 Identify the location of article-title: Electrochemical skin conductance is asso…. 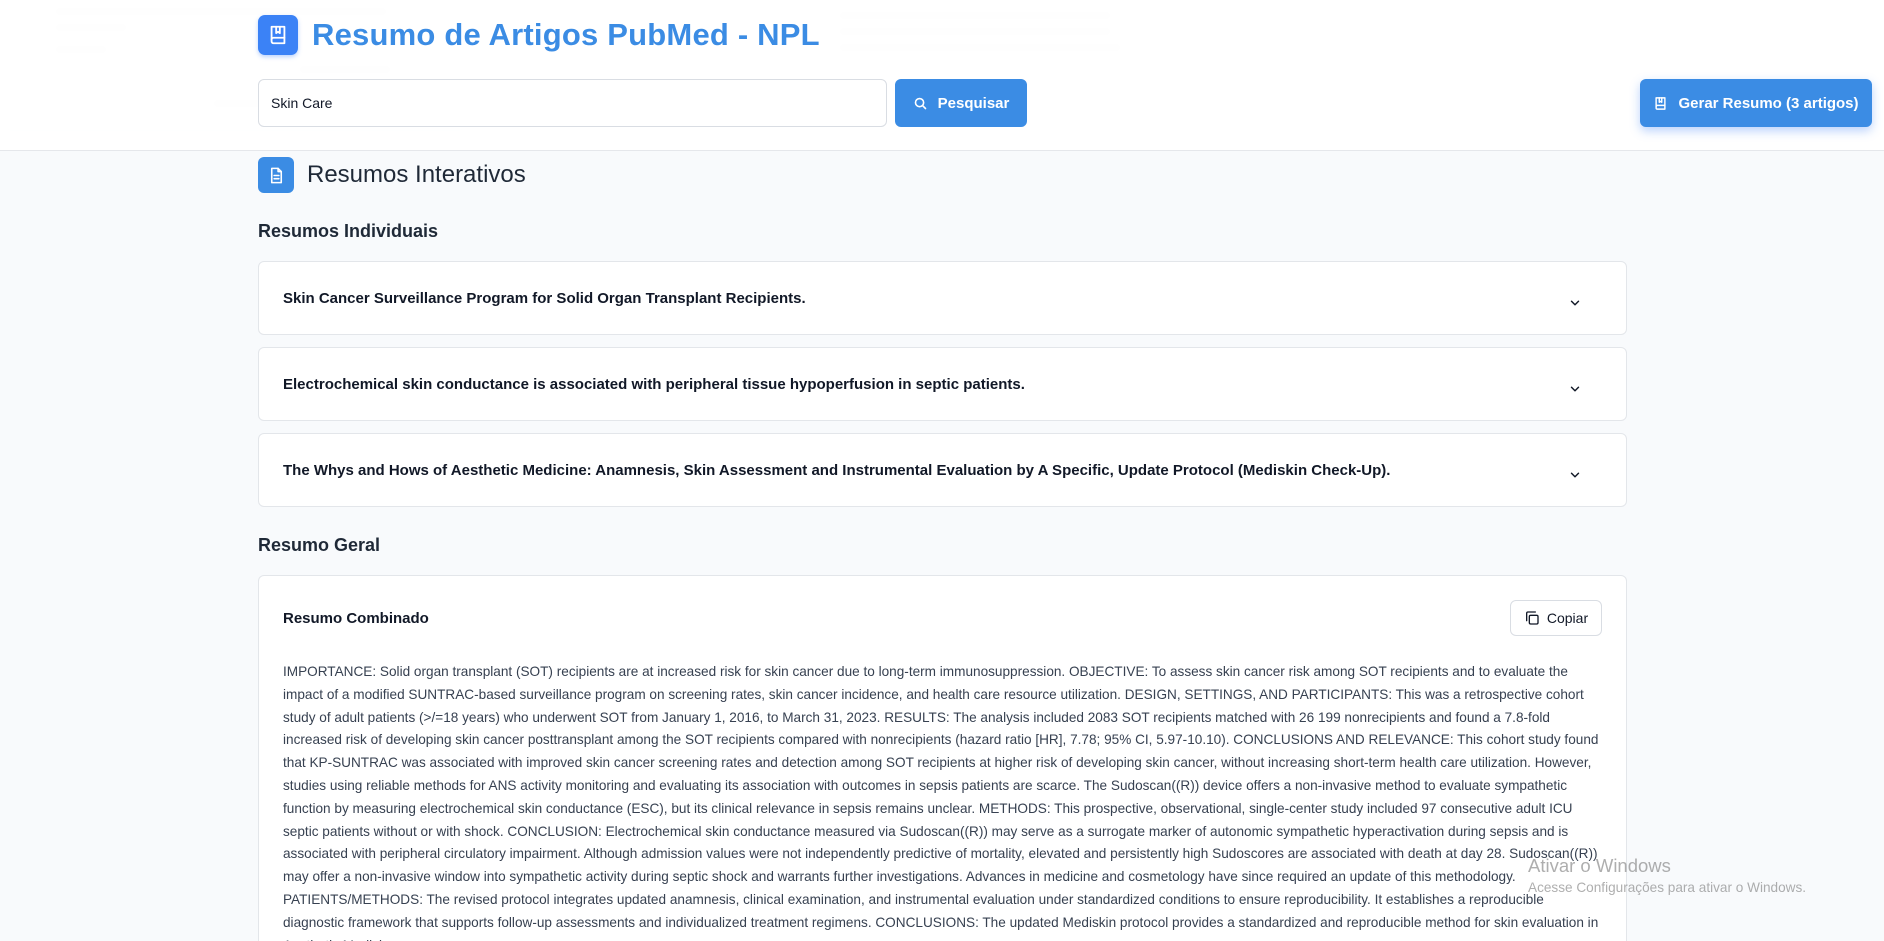
(654, 384).